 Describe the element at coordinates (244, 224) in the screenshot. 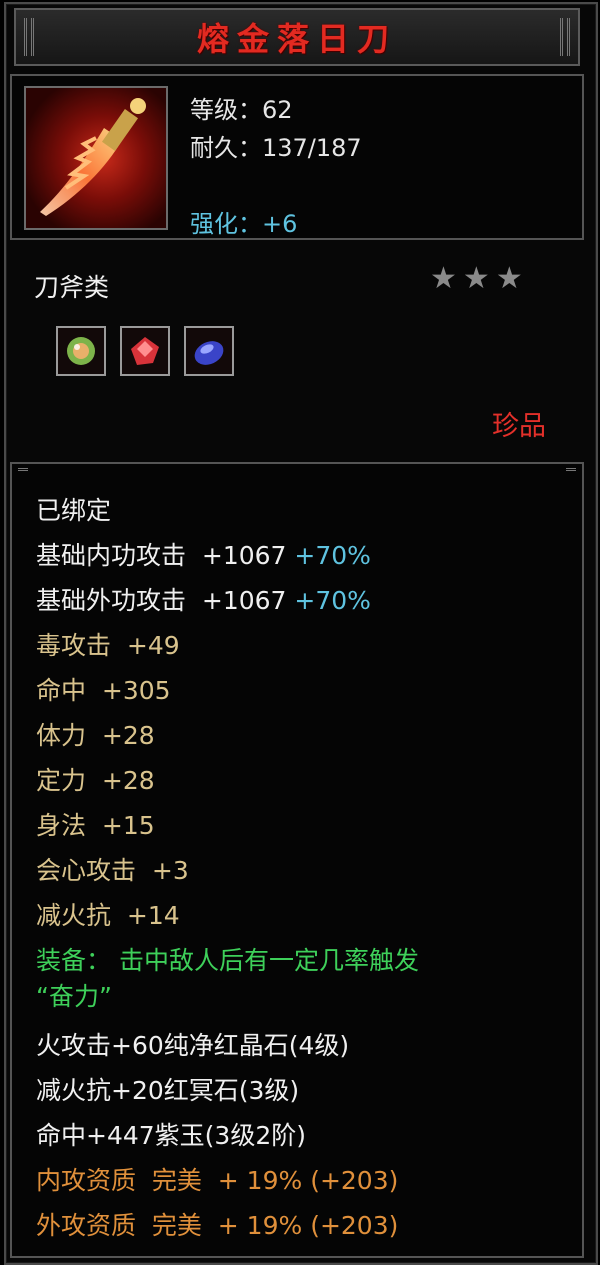

I see `enhance-stat: 强化：+6` at that location.